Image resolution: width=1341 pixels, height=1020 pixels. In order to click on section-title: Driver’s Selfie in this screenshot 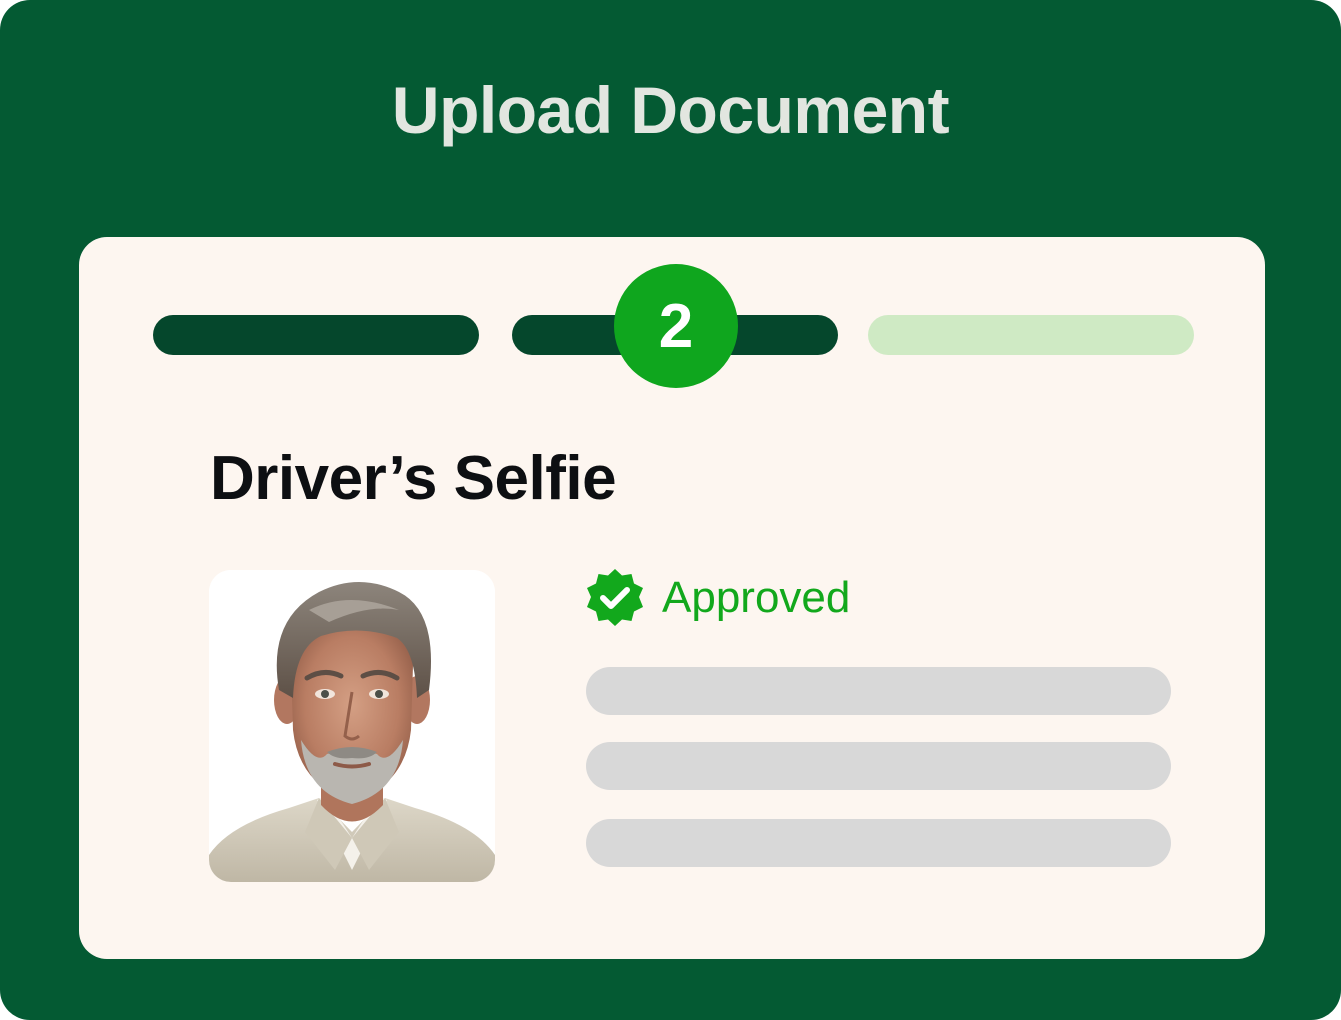, I will do `click(413, 478)`.